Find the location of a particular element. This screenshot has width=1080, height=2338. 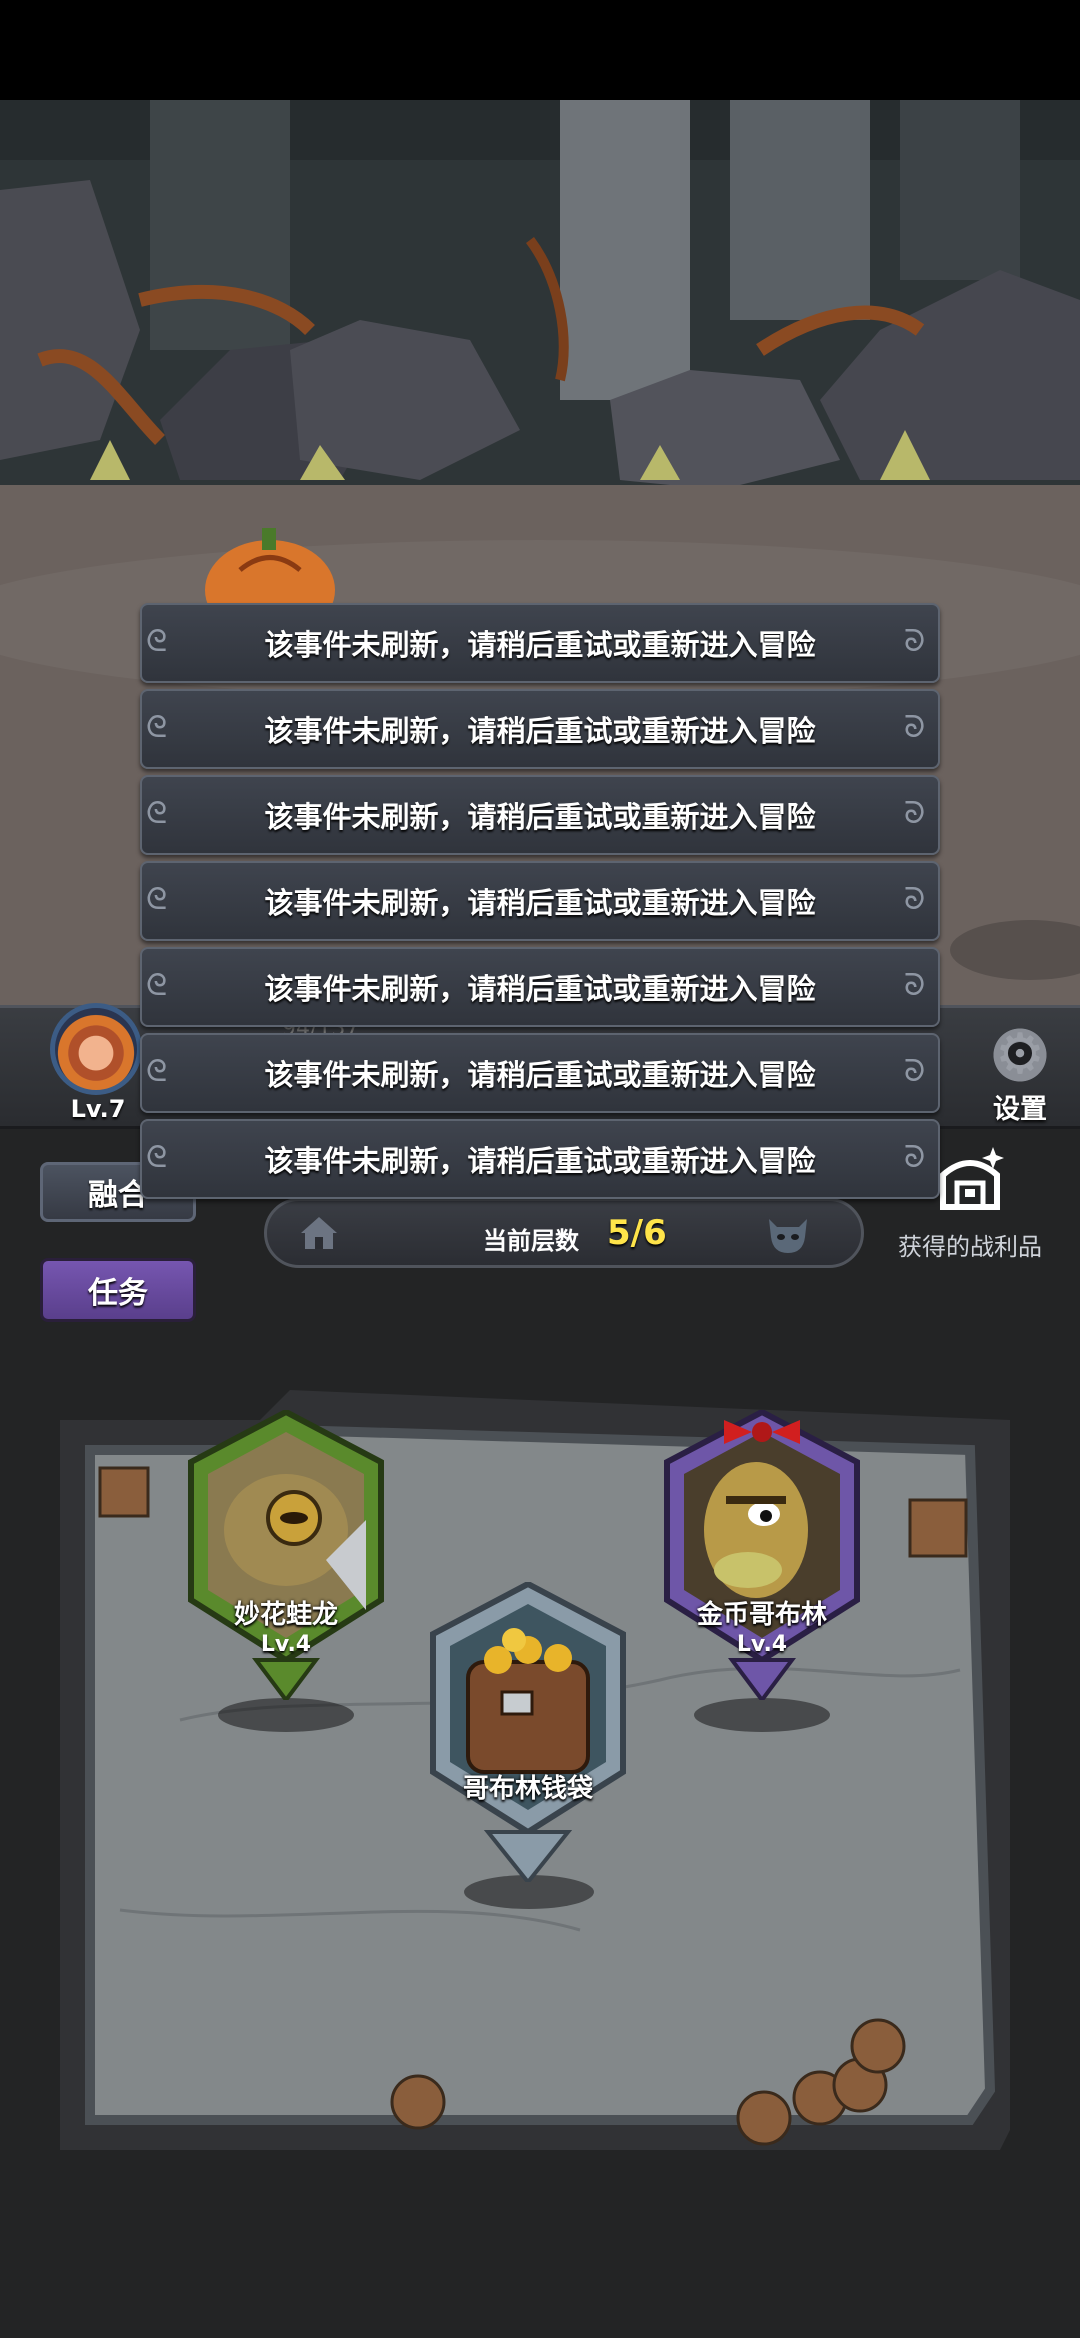

node-name: 妙花蛙龙 is located at coordinates (285, 1615).